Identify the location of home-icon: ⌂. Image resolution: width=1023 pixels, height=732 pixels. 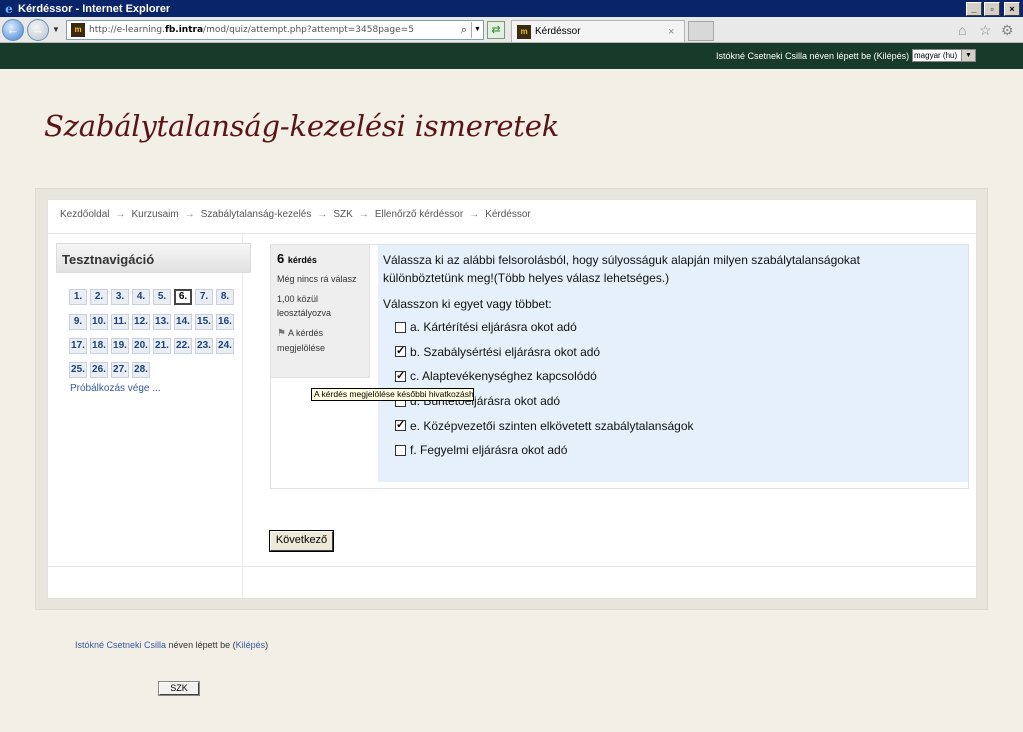
(962, 30).